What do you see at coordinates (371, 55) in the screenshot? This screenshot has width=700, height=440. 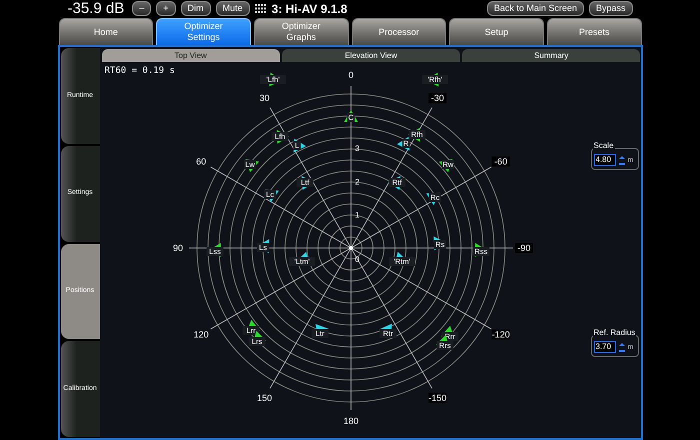 I see `view-tab: Elevation View` at bounding box center [371, 55].